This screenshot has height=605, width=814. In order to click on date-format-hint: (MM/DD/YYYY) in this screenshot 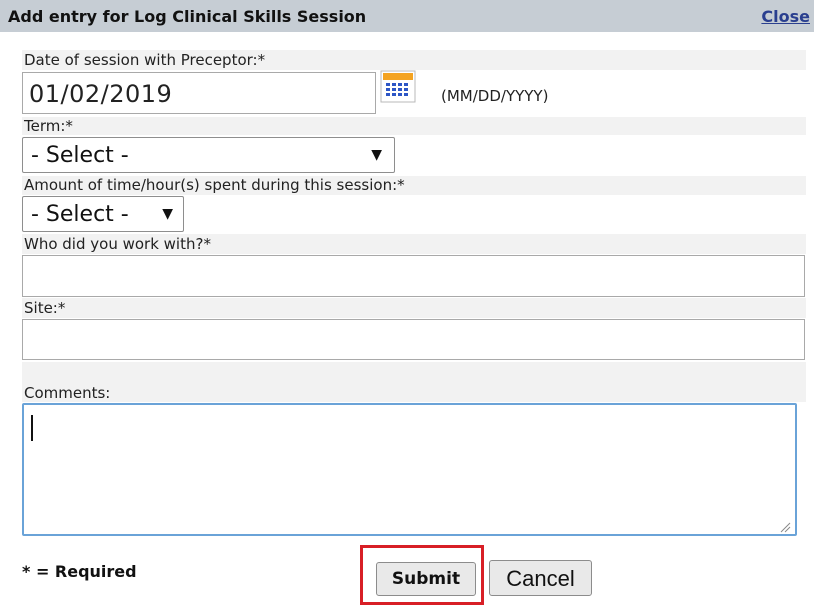, I will do `click(495, 96)`.